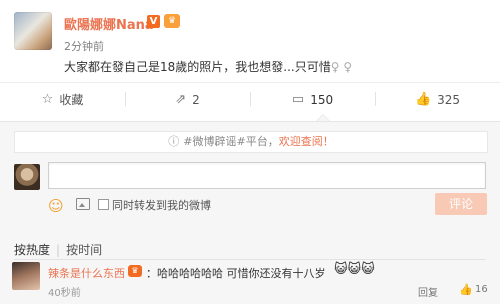 The image size is (500, 304). I want to click on comment-like-icon: 👍, so click(466, 289).